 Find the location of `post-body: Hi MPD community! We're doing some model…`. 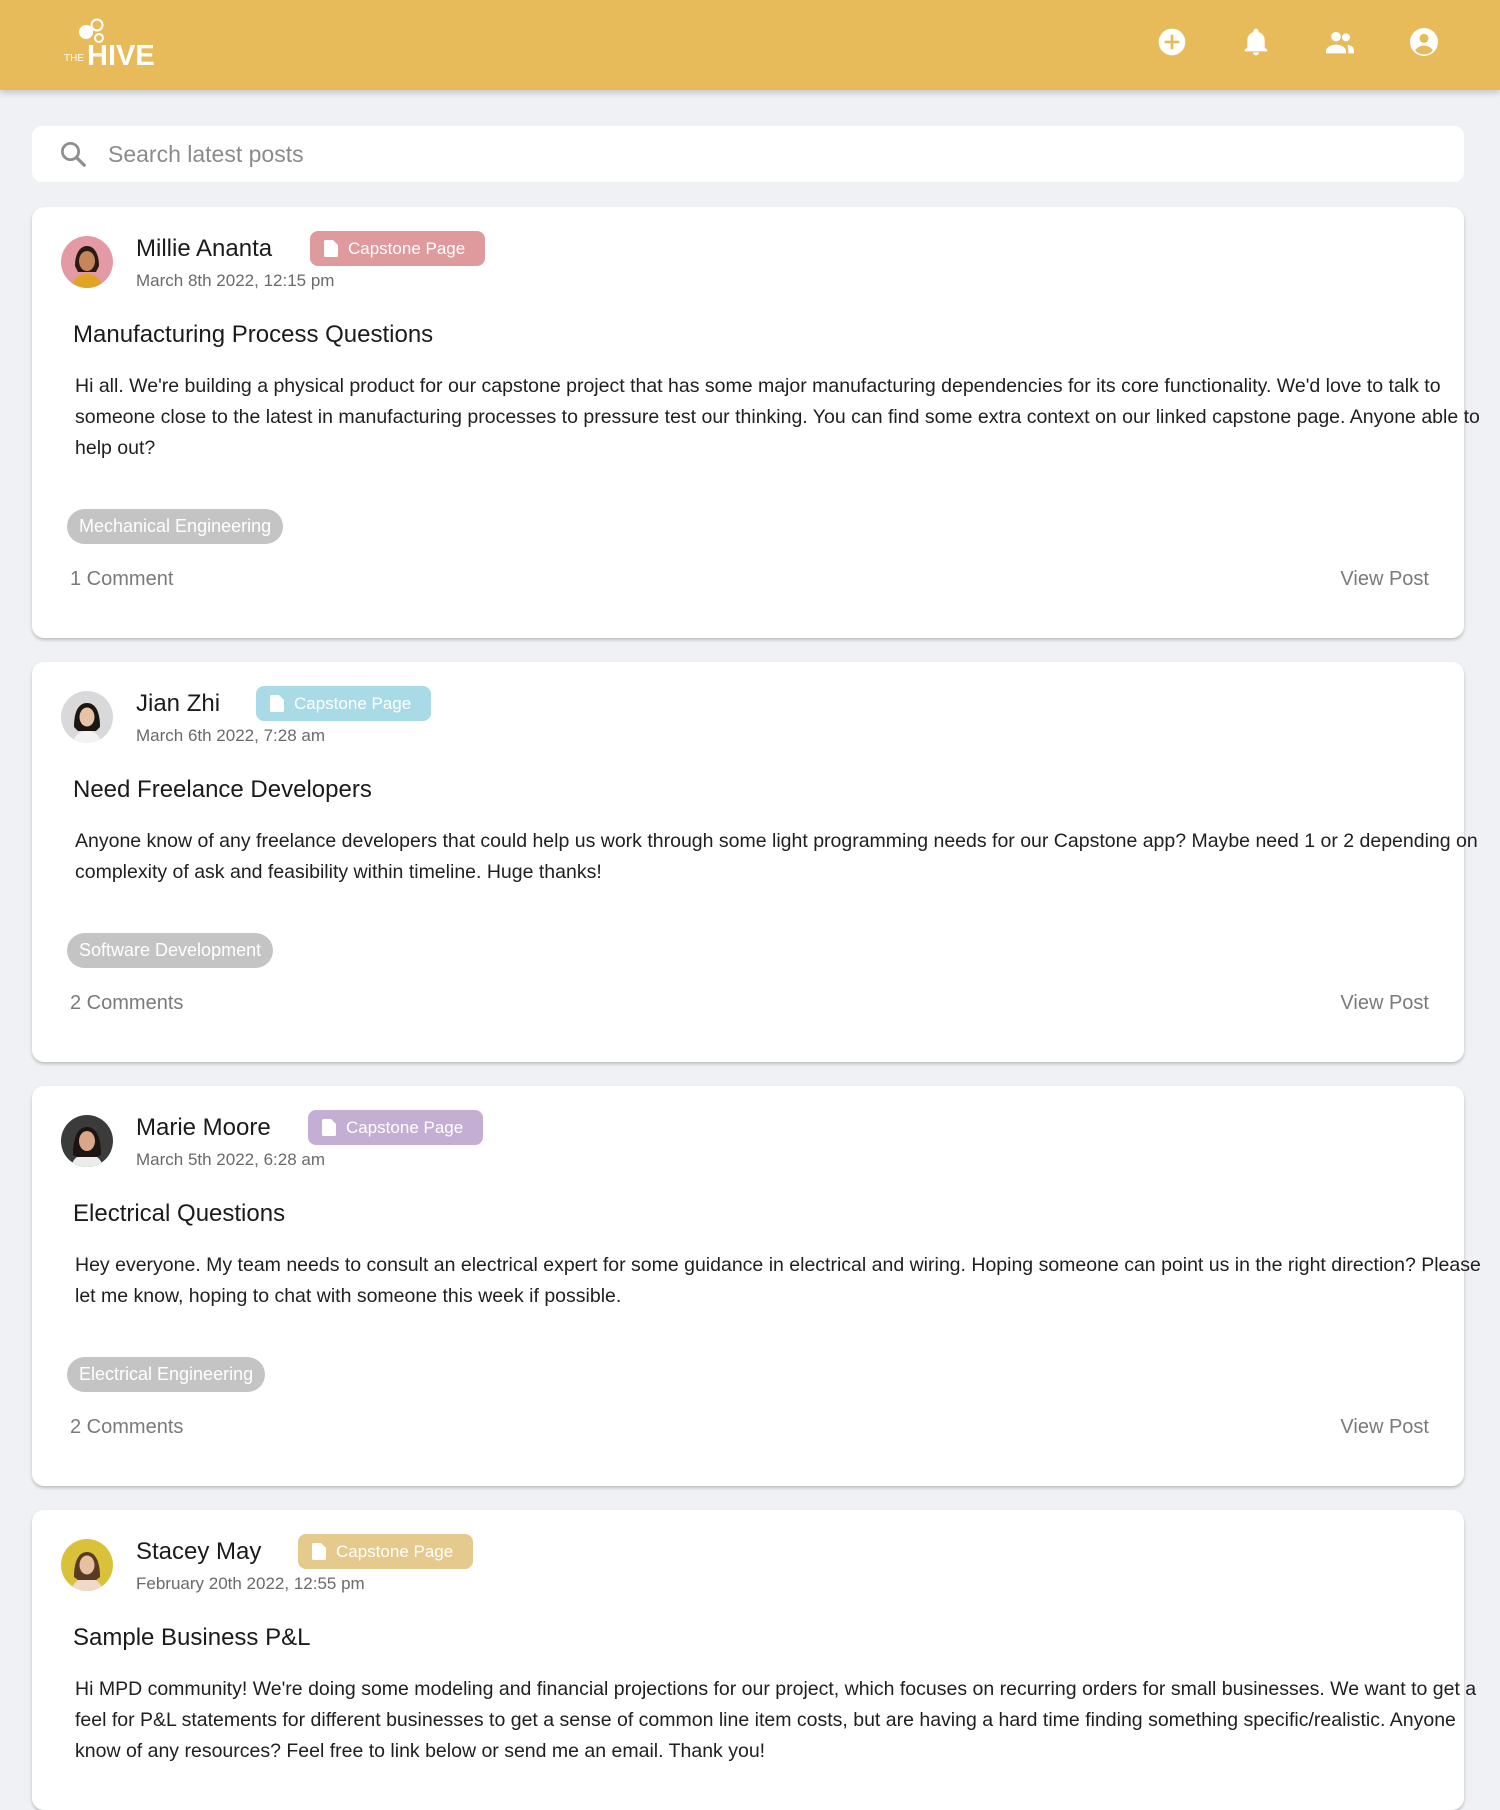

post-body: Hi MPD community! We're doing some model… is located at coordinates (776, 1720).